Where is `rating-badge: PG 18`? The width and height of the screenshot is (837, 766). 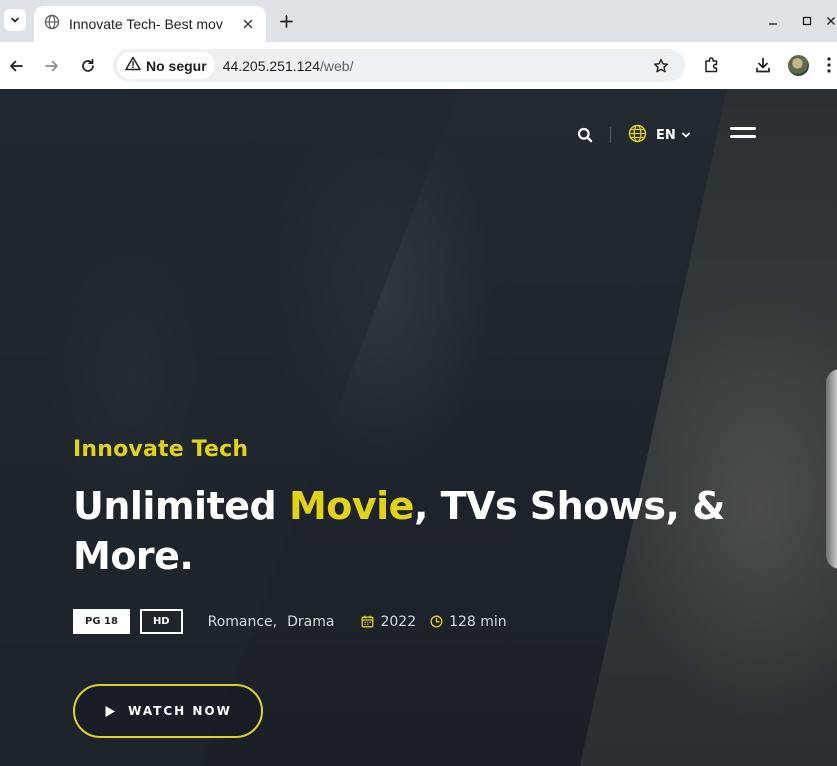 rating-badge: PG 18 is located at coordinates (101, 621).